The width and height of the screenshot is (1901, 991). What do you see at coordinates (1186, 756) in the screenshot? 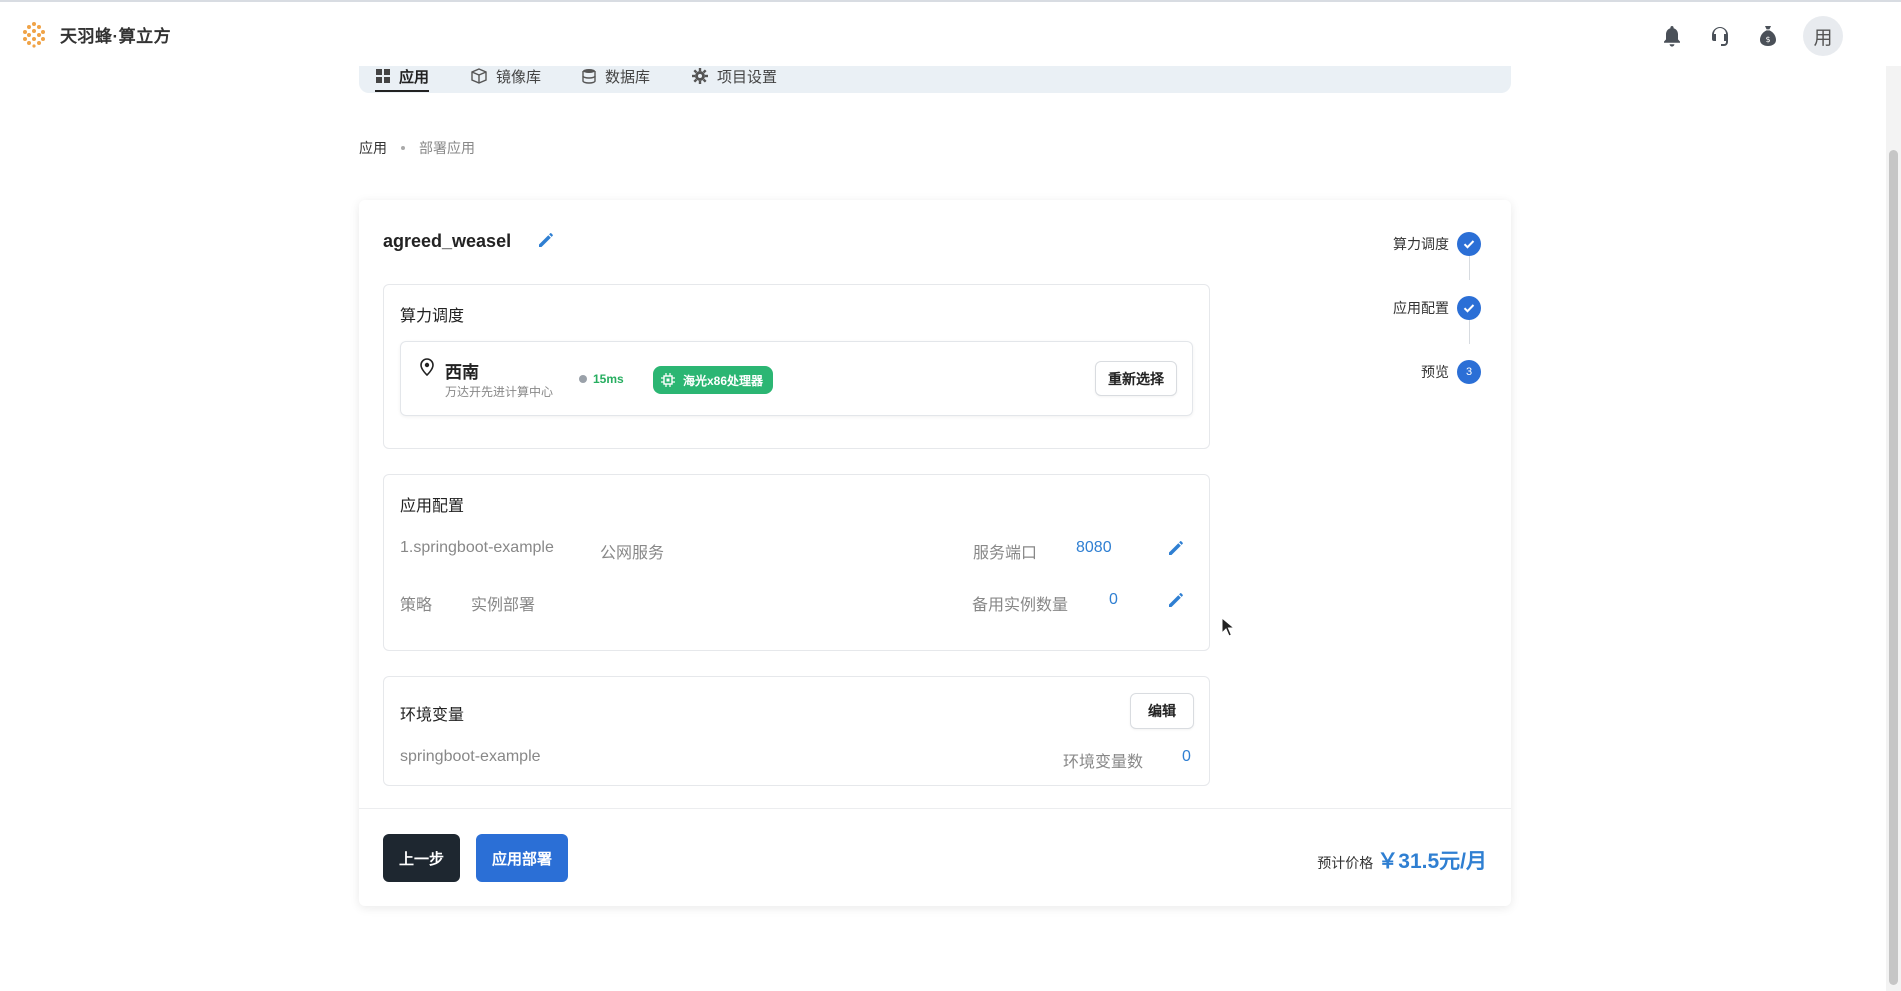
I see `env-count-value: 0` at bounding box center [1186, 756].